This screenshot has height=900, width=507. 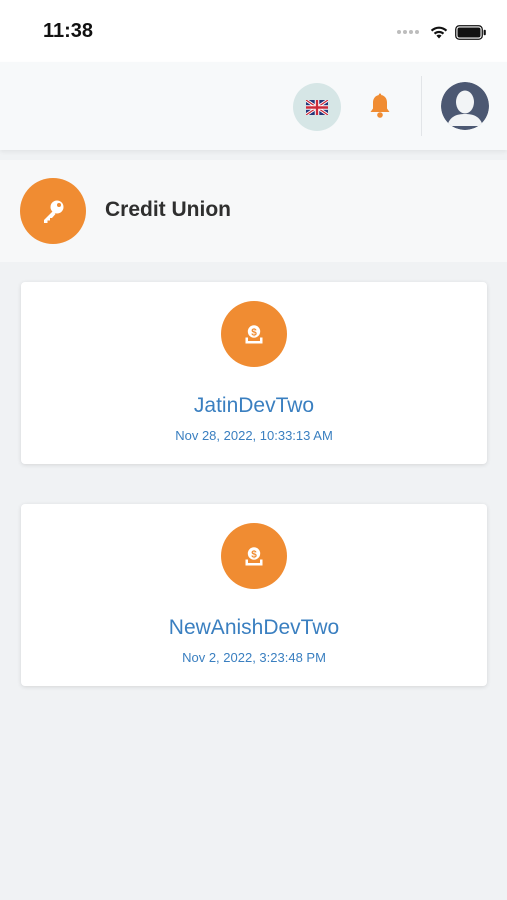 I want to click on battery-icon, so click(x=470, y=32).